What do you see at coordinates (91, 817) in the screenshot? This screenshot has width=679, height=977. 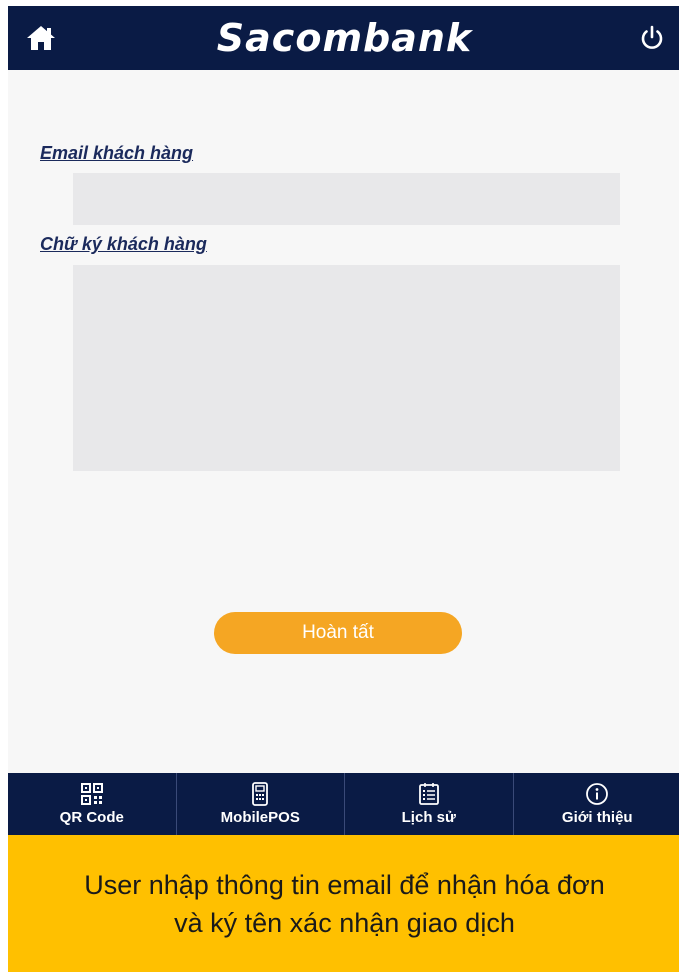 I see `nav-label-qr-code: QR Code` at bounding box center [91, 817].